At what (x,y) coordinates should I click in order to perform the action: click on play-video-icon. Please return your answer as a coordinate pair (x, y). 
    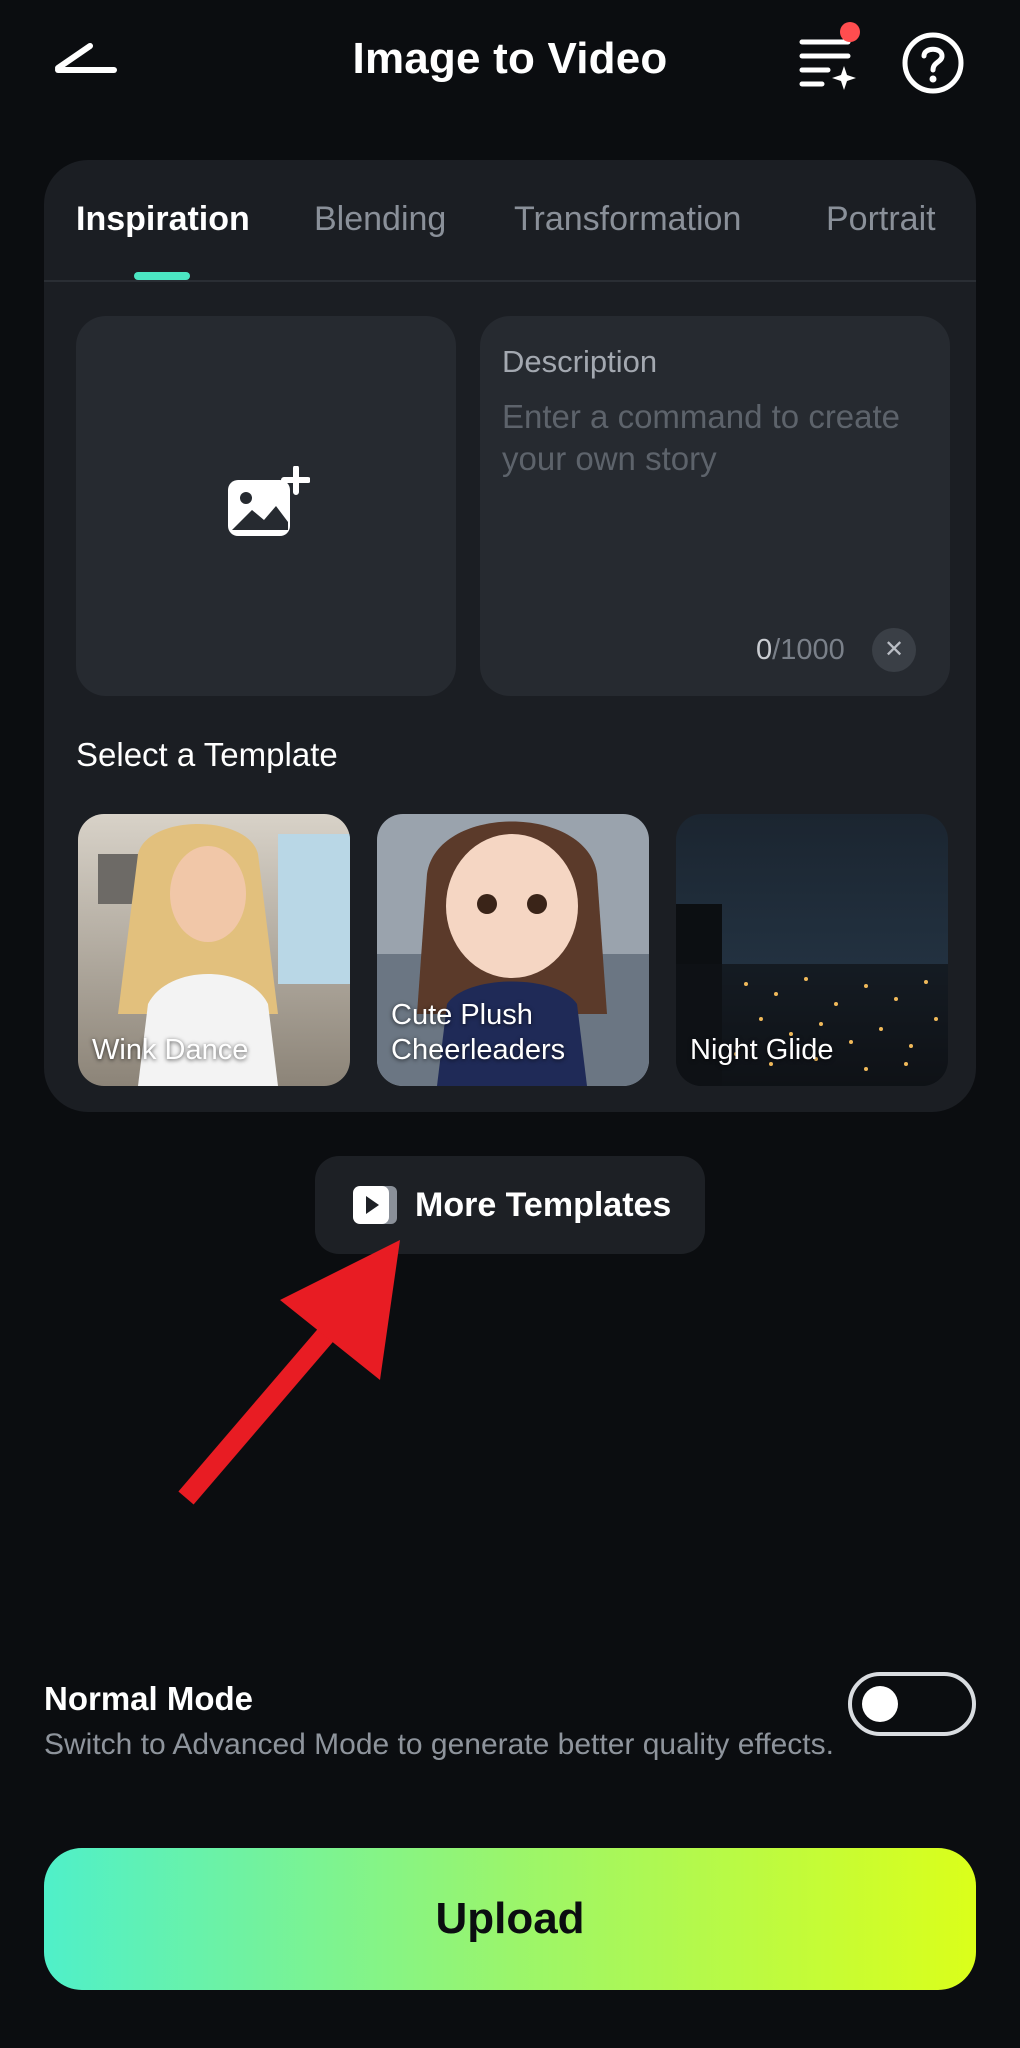
    Looking at the image, I should click on (375, 1205).